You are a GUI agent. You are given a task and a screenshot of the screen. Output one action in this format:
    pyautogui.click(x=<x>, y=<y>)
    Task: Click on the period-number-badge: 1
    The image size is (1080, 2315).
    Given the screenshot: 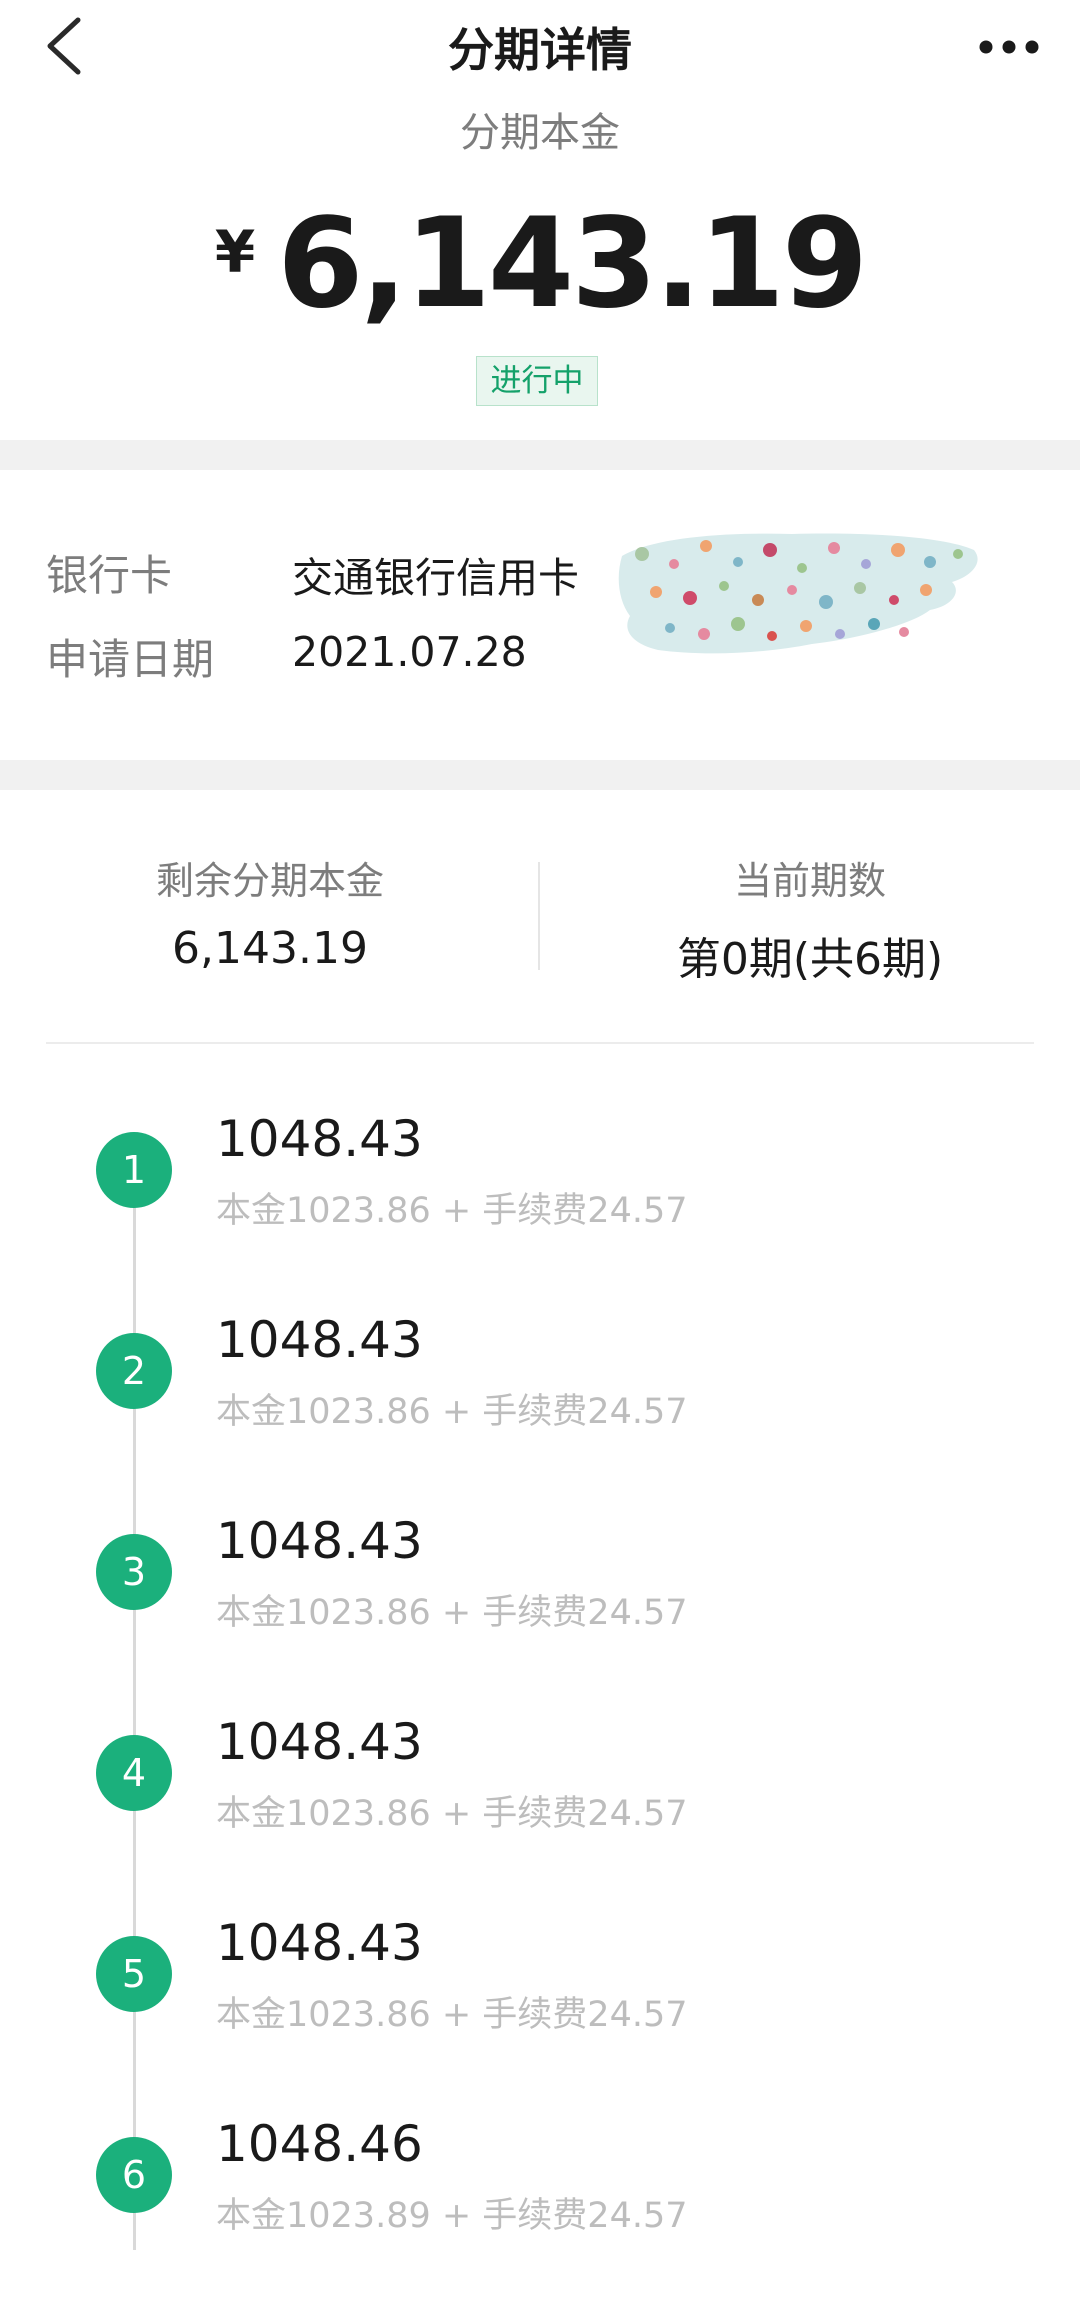 What is the action you would take?
    pyautogui.click(x=134, y=1170)
    